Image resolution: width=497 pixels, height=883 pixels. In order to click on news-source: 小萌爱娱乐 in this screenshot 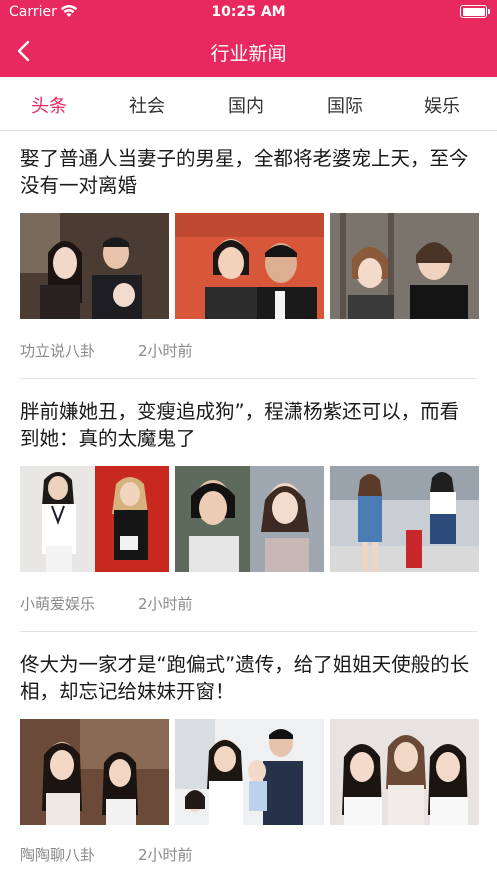, I will do `click(58, 604)`.